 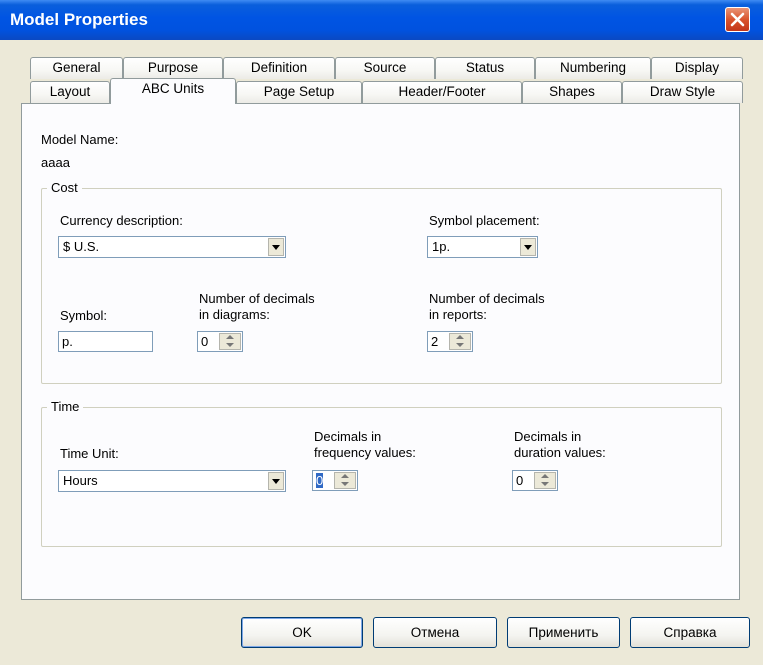 I want to click on decimals-reports-spinner: 2, so click(x=450, y=341).